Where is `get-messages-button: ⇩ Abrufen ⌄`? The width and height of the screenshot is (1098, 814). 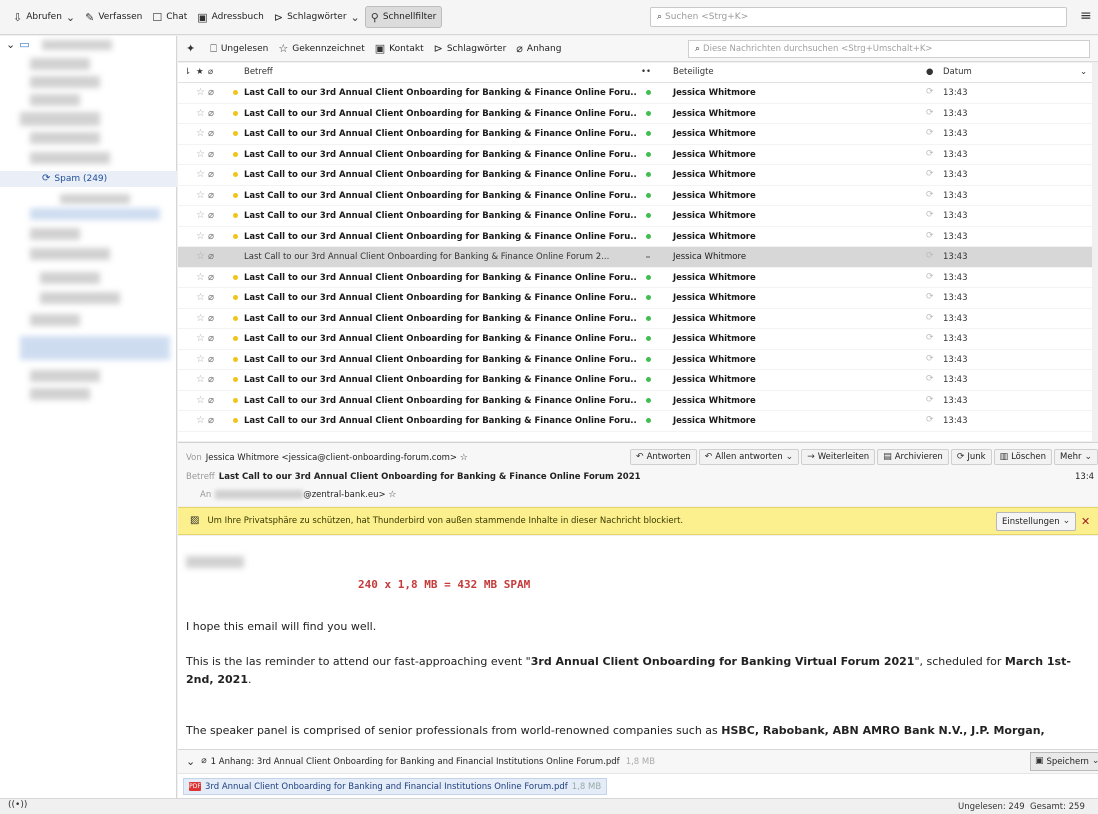 get-messages-button: ⇩ Abrufen ⌄ is located at coordinates (44, 17).